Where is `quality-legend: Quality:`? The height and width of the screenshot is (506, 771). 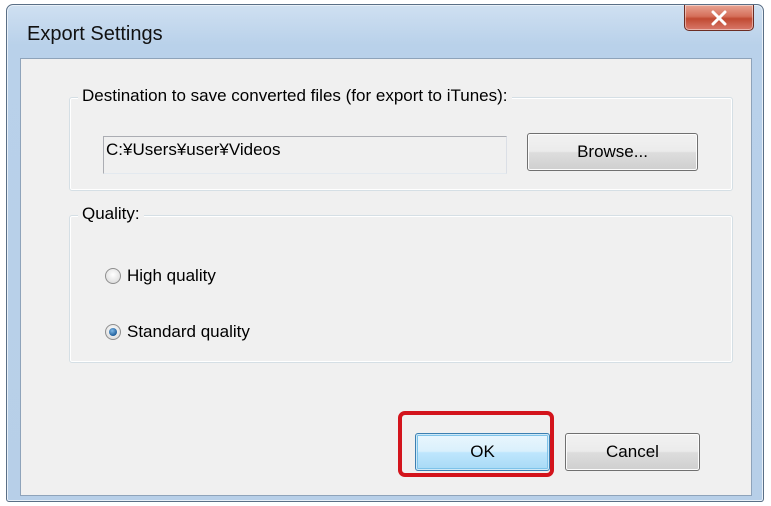 quality-legend: Quality: is located at coordinates (111, 214).